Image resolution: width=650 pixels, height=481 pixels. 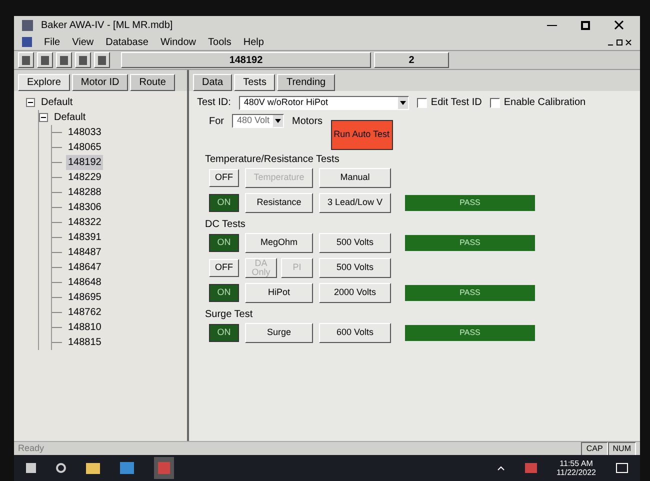 What do you see at coordinates (27, 25) in the screenshot?
I see `app-icon` at bounding box center [27, 25].